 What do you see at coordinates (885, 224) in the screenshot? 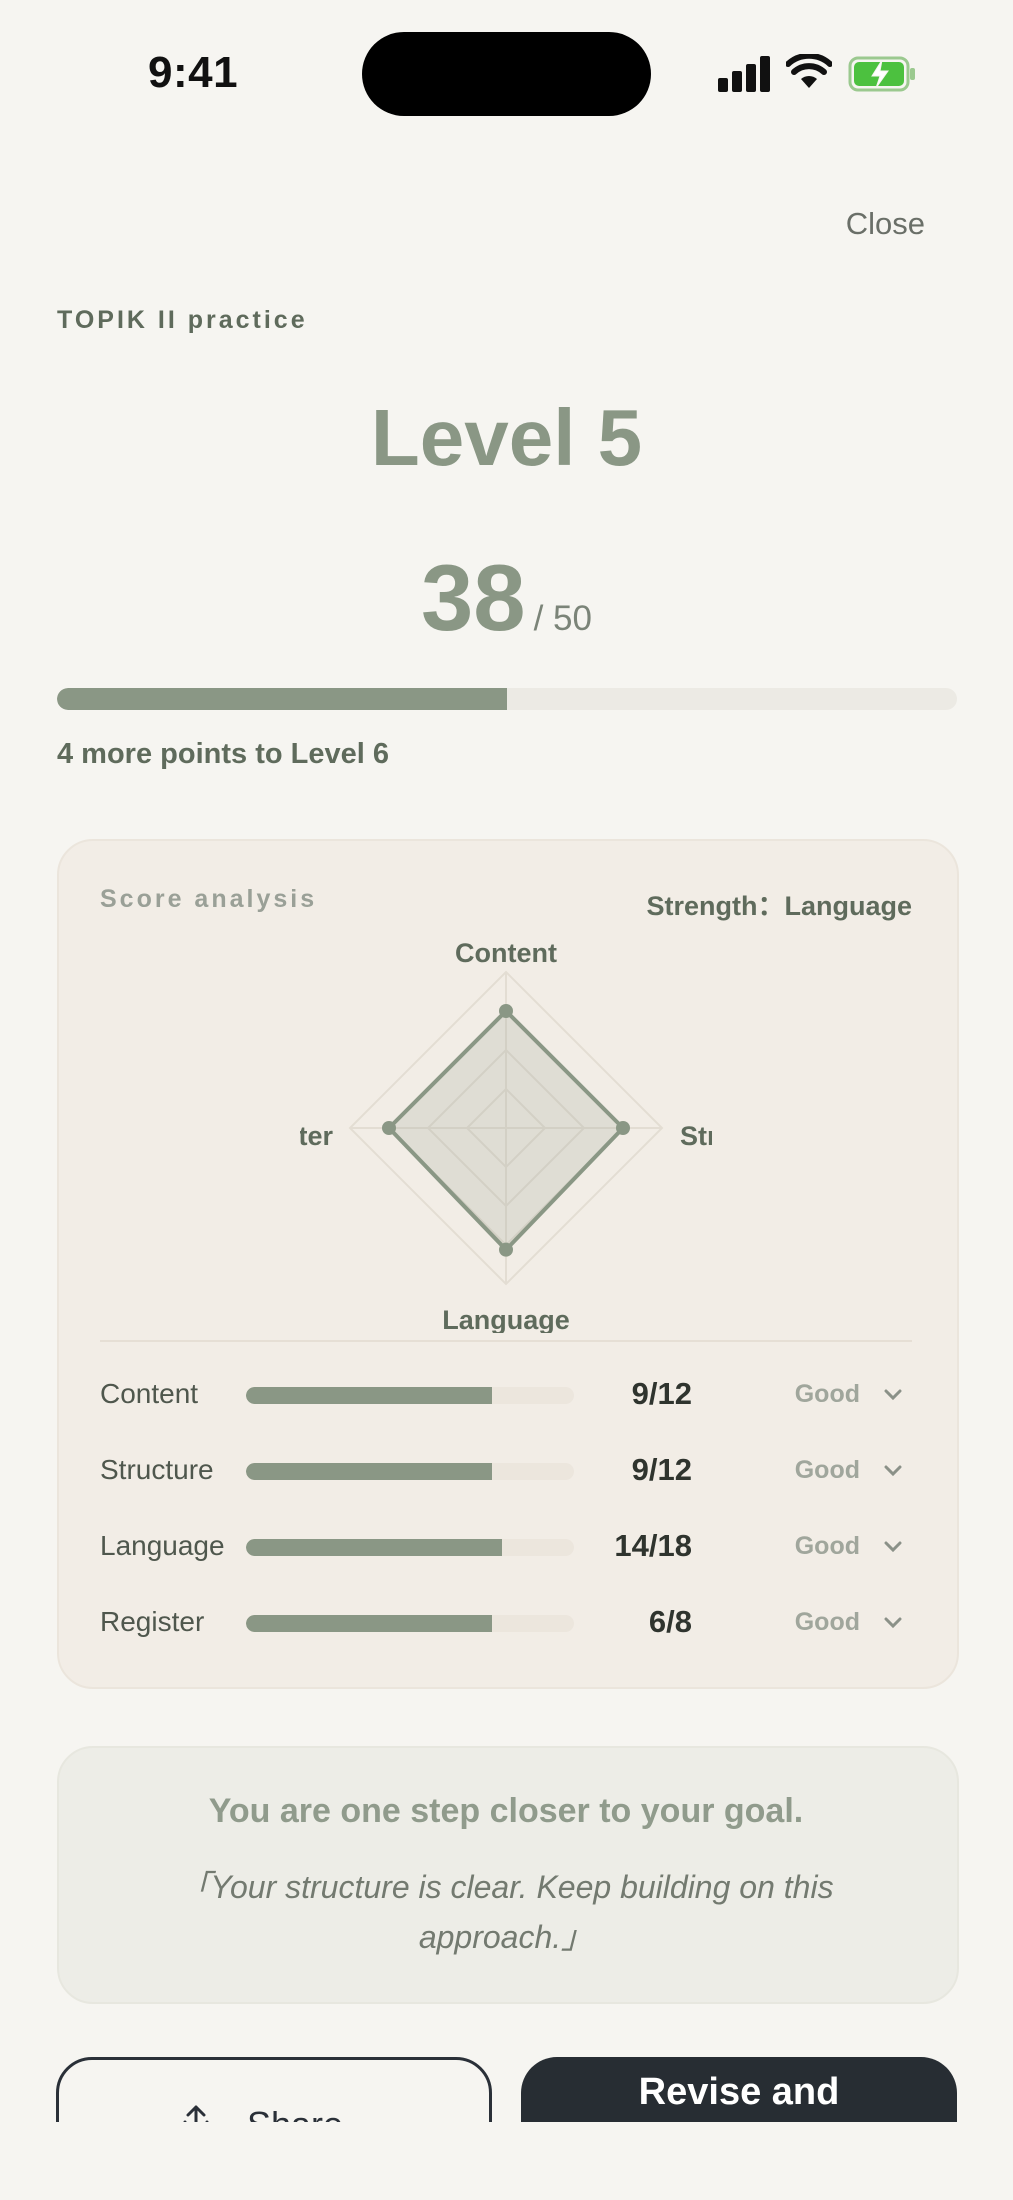
I see `close-button: Close` at bounding box center [885, 224].